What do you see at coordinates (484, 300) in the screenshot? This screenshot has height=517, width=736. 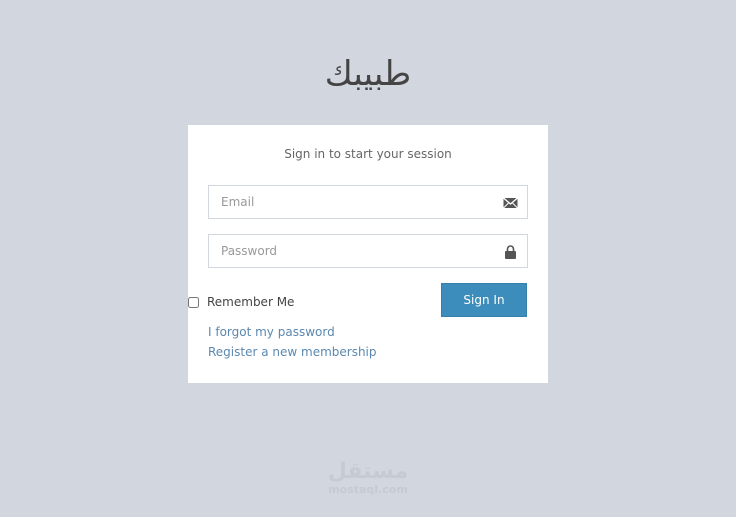 I see `sign-in-button: Sign In` at bounding box center [484, 300].